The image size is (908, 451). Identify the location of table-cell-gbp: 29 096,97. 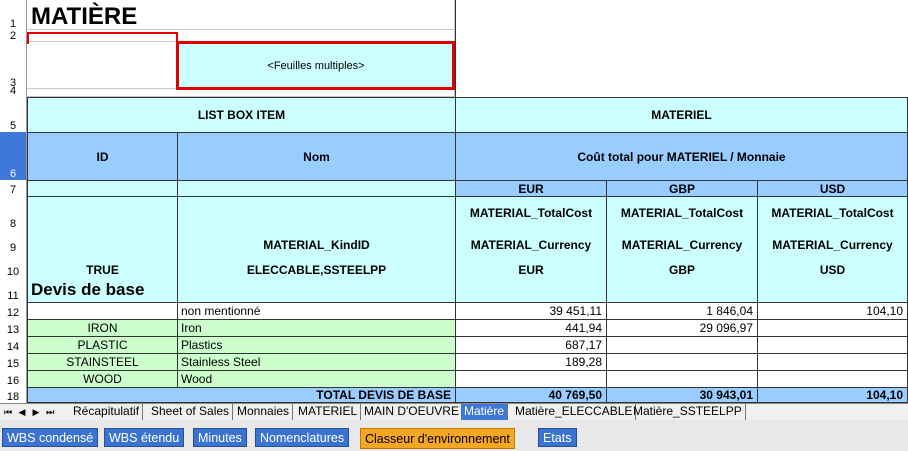
(682, 328).